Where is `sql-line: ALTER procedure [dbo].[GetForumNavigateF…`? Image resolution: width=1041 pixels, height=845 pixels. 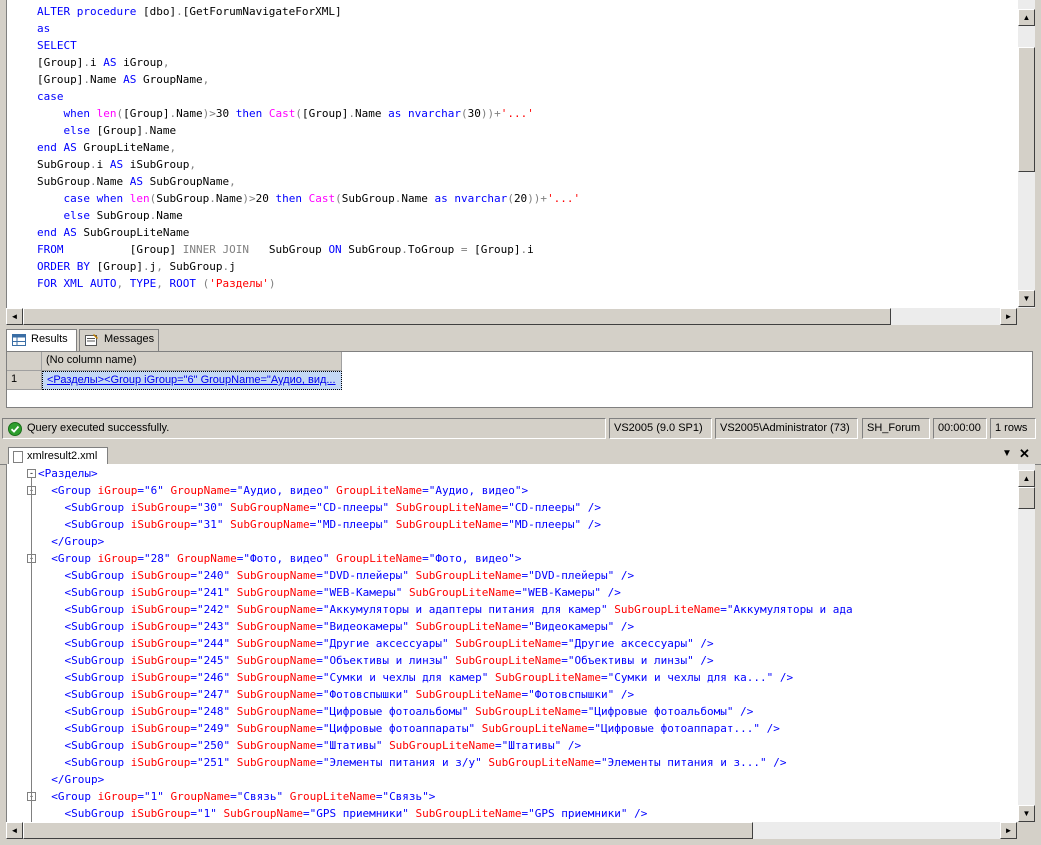
sql-line: ALTER procedure [dbo].[GetForumNavigateF… is located at coordinates (308, 11).